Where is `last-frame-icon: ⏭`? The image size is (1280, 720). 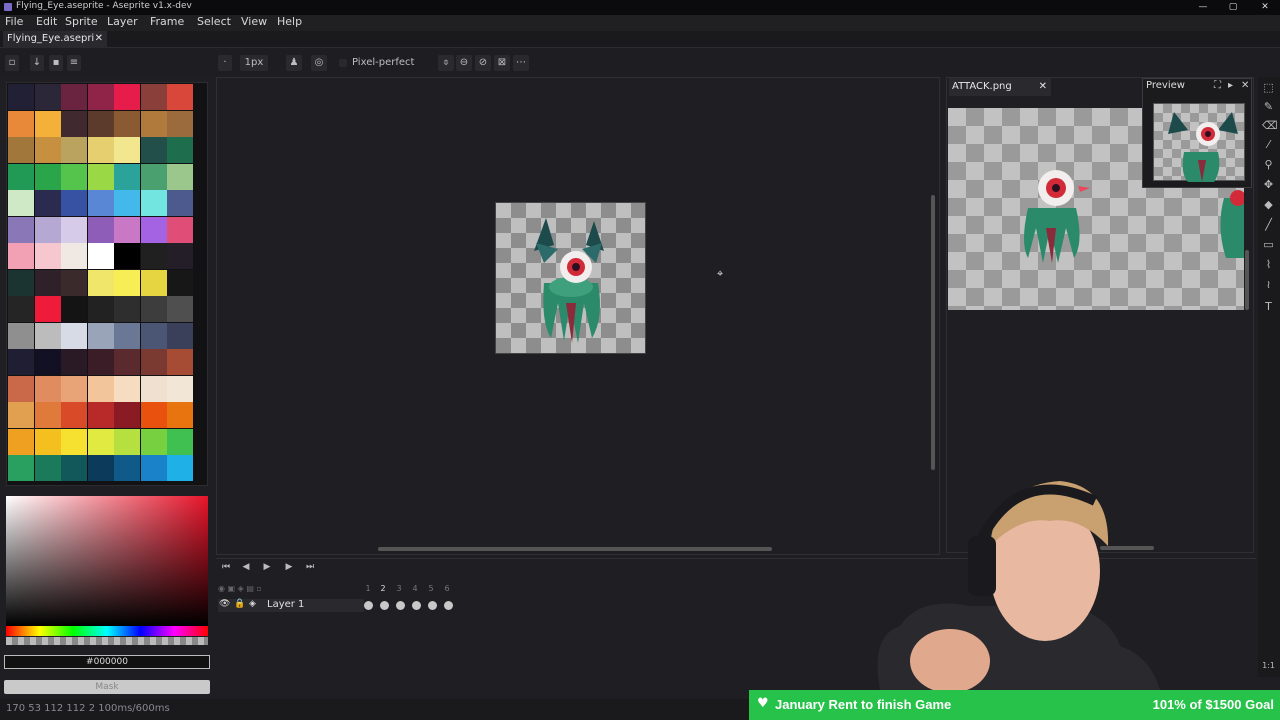
last-frame-icon: ⏭ is located at coordinates (310, 568).